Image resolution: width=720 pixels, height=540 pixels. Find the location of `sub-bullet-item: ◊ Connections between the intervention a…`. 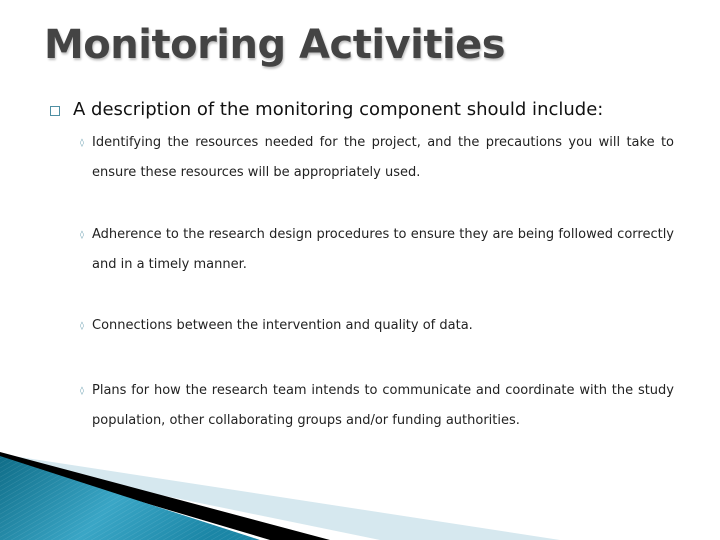

sub-bullet-item: ◊ Connections between the intervention a… is located at coordinates (377, 326).